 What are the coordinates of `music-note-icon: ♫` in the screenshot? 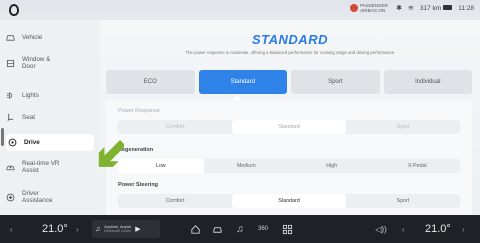 It's located at (98, 229).